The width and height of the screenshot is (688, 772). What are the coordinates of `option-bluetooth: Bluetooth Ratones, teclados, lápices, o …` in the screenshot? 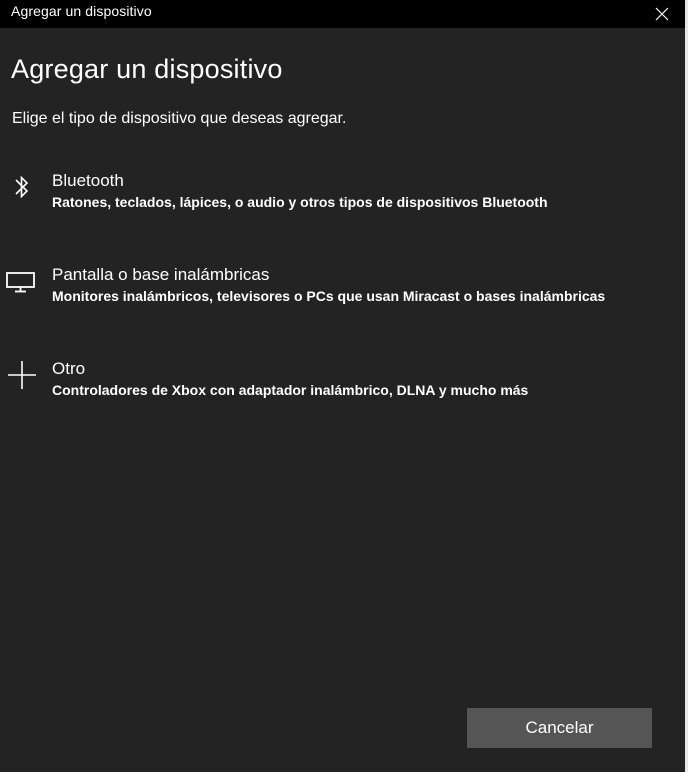 It's located at (320, 201).